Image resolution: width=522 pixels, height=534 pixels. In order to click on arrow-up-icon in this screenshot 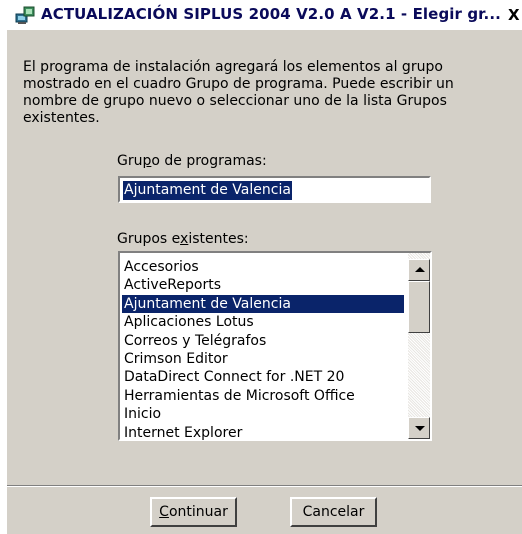, I will do `click(420, 269)`.